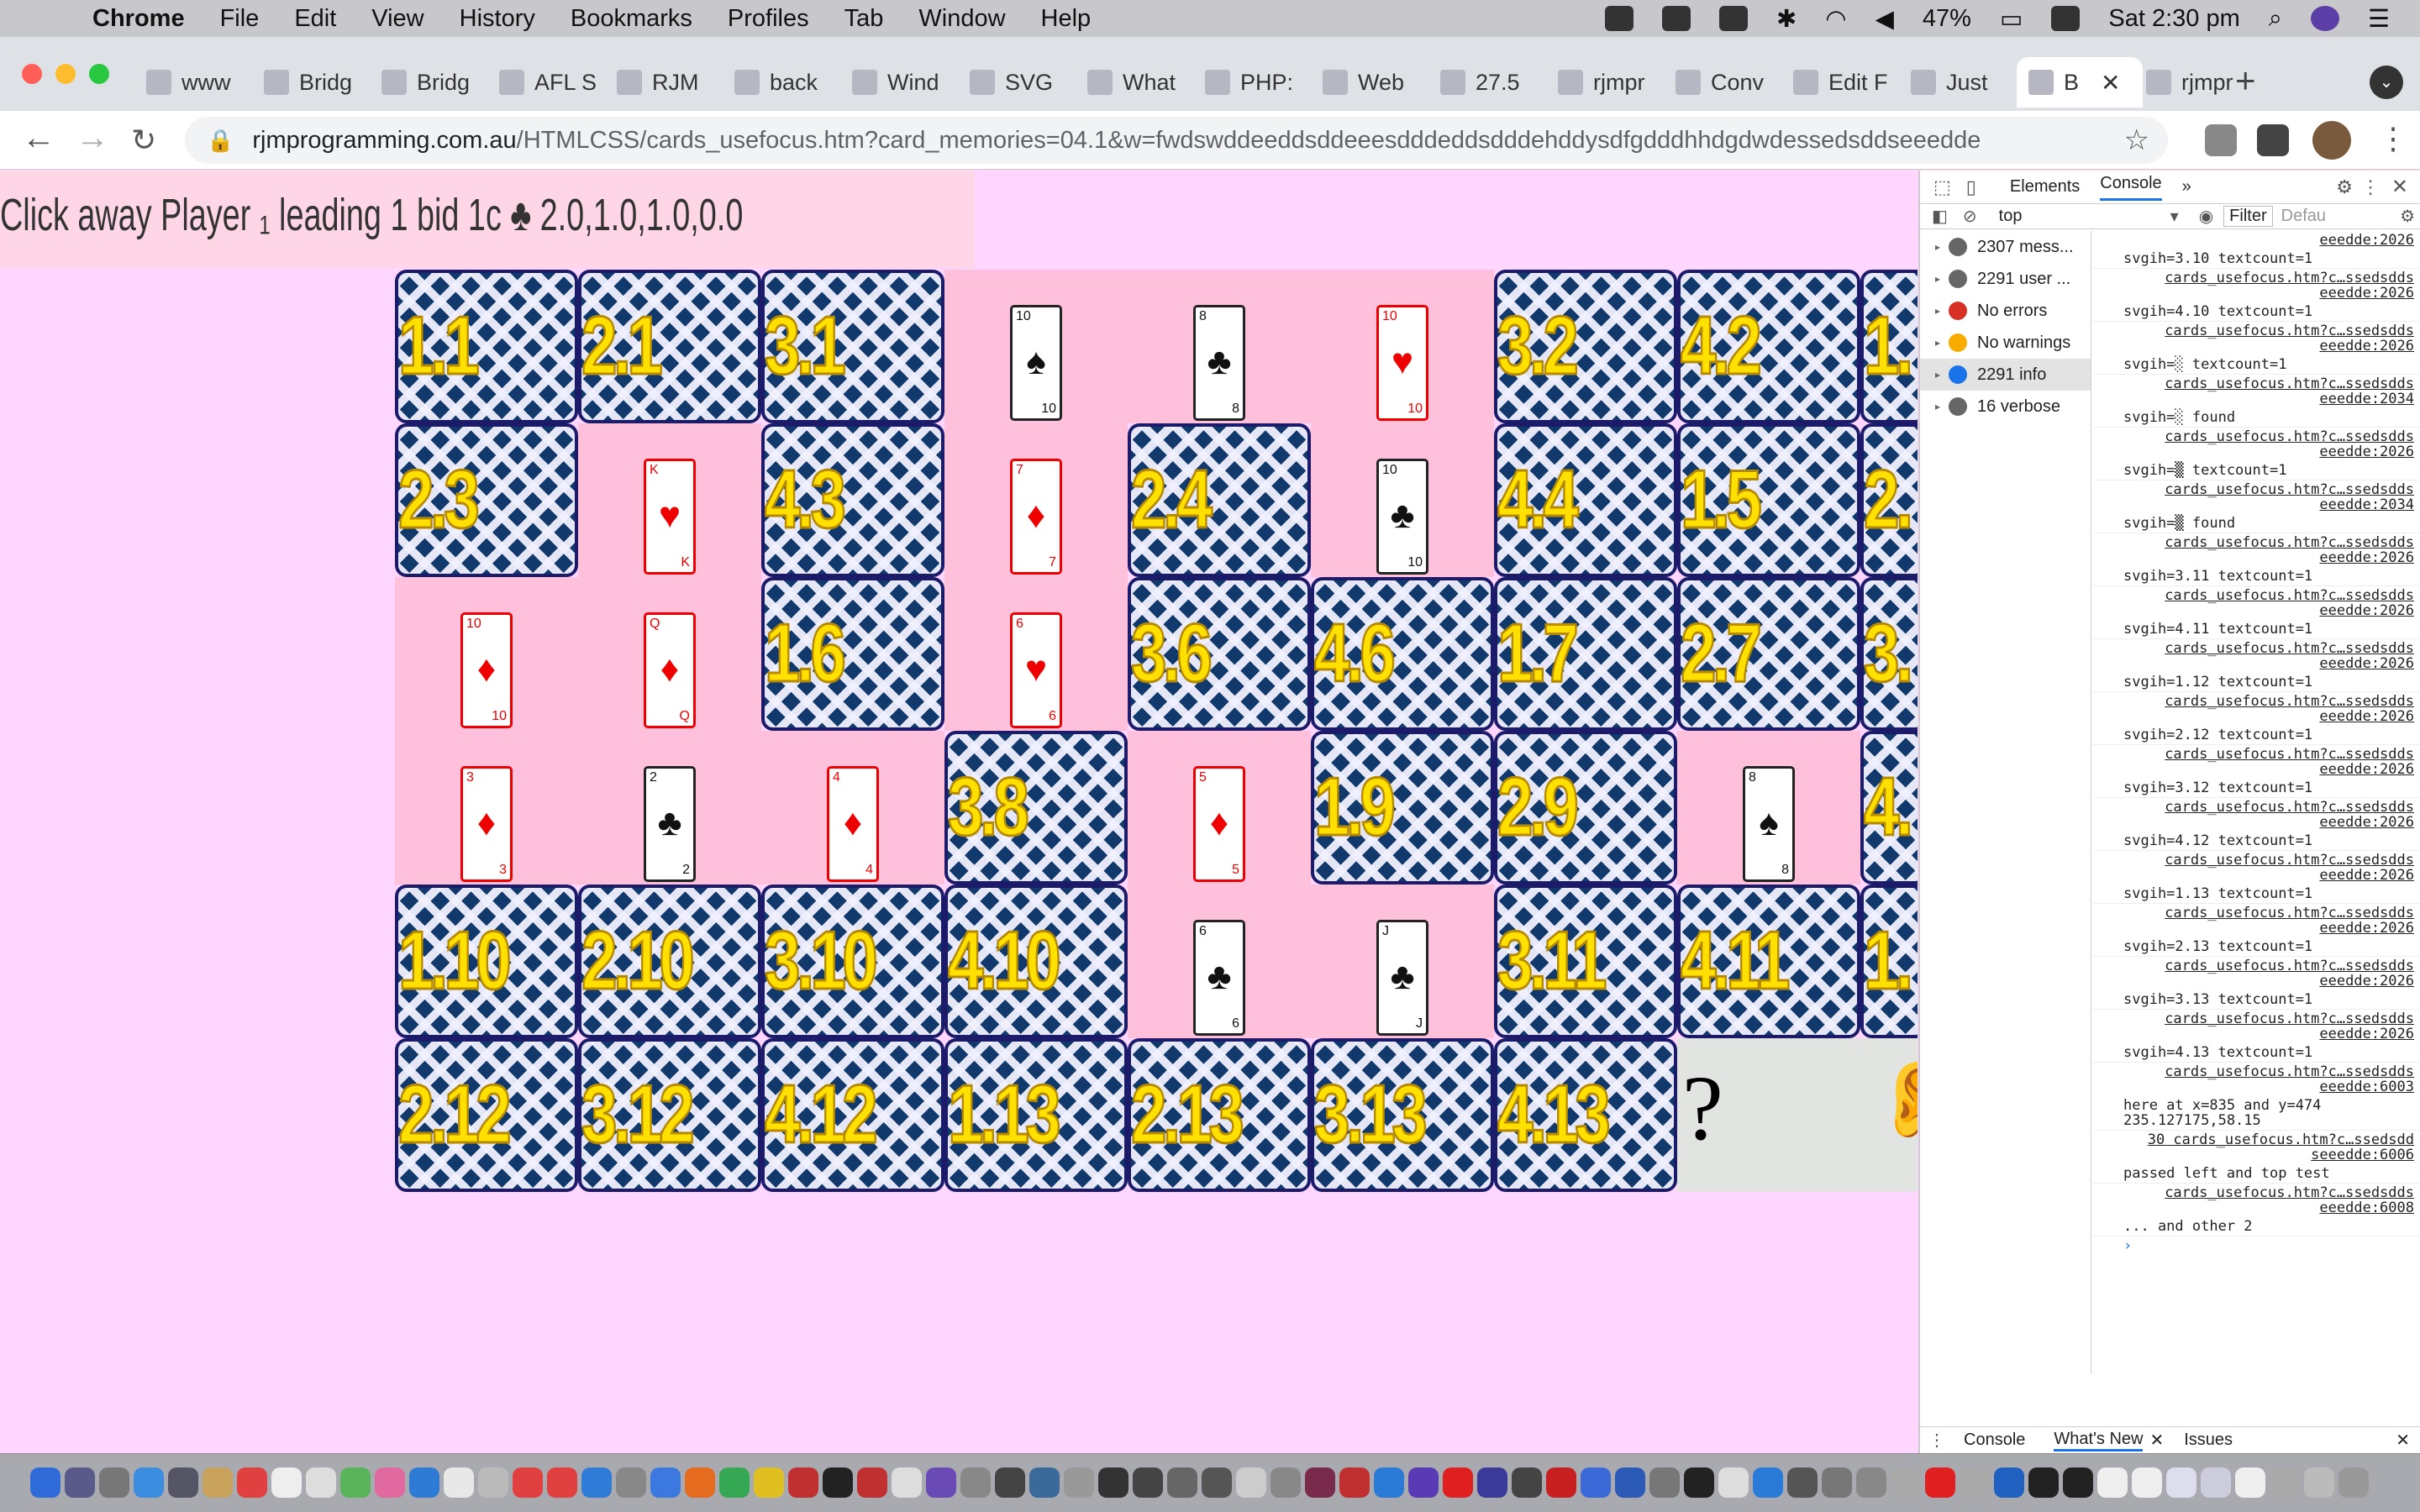 The width and height of the screenshot is (2420, 1512). Describe the element at coordinates (2206, 216) in the screenshot. I see `live-expression-eye-icon: ◉` at that location.